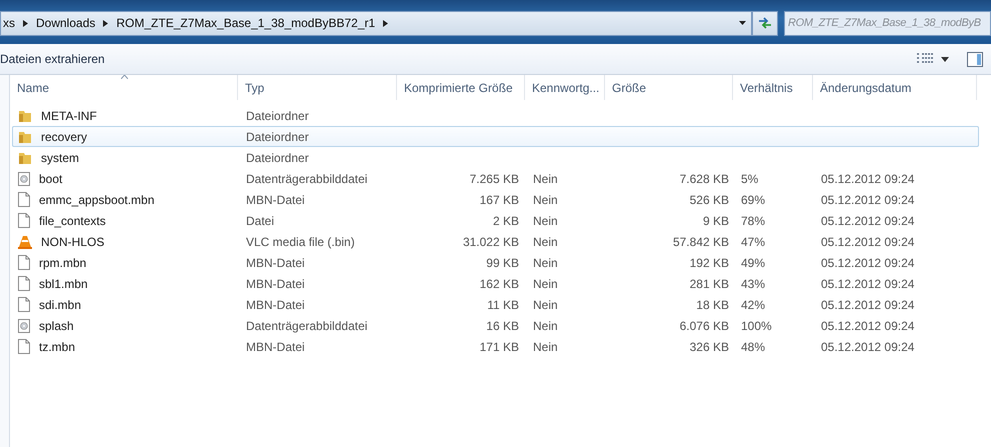 The width and height of the screenshot is (991, 447). What do you see at coordinates (306, 326) in the screenshot?
I see `file-type: Datenträgerabbilddatei` at bounding box center [306, 326].